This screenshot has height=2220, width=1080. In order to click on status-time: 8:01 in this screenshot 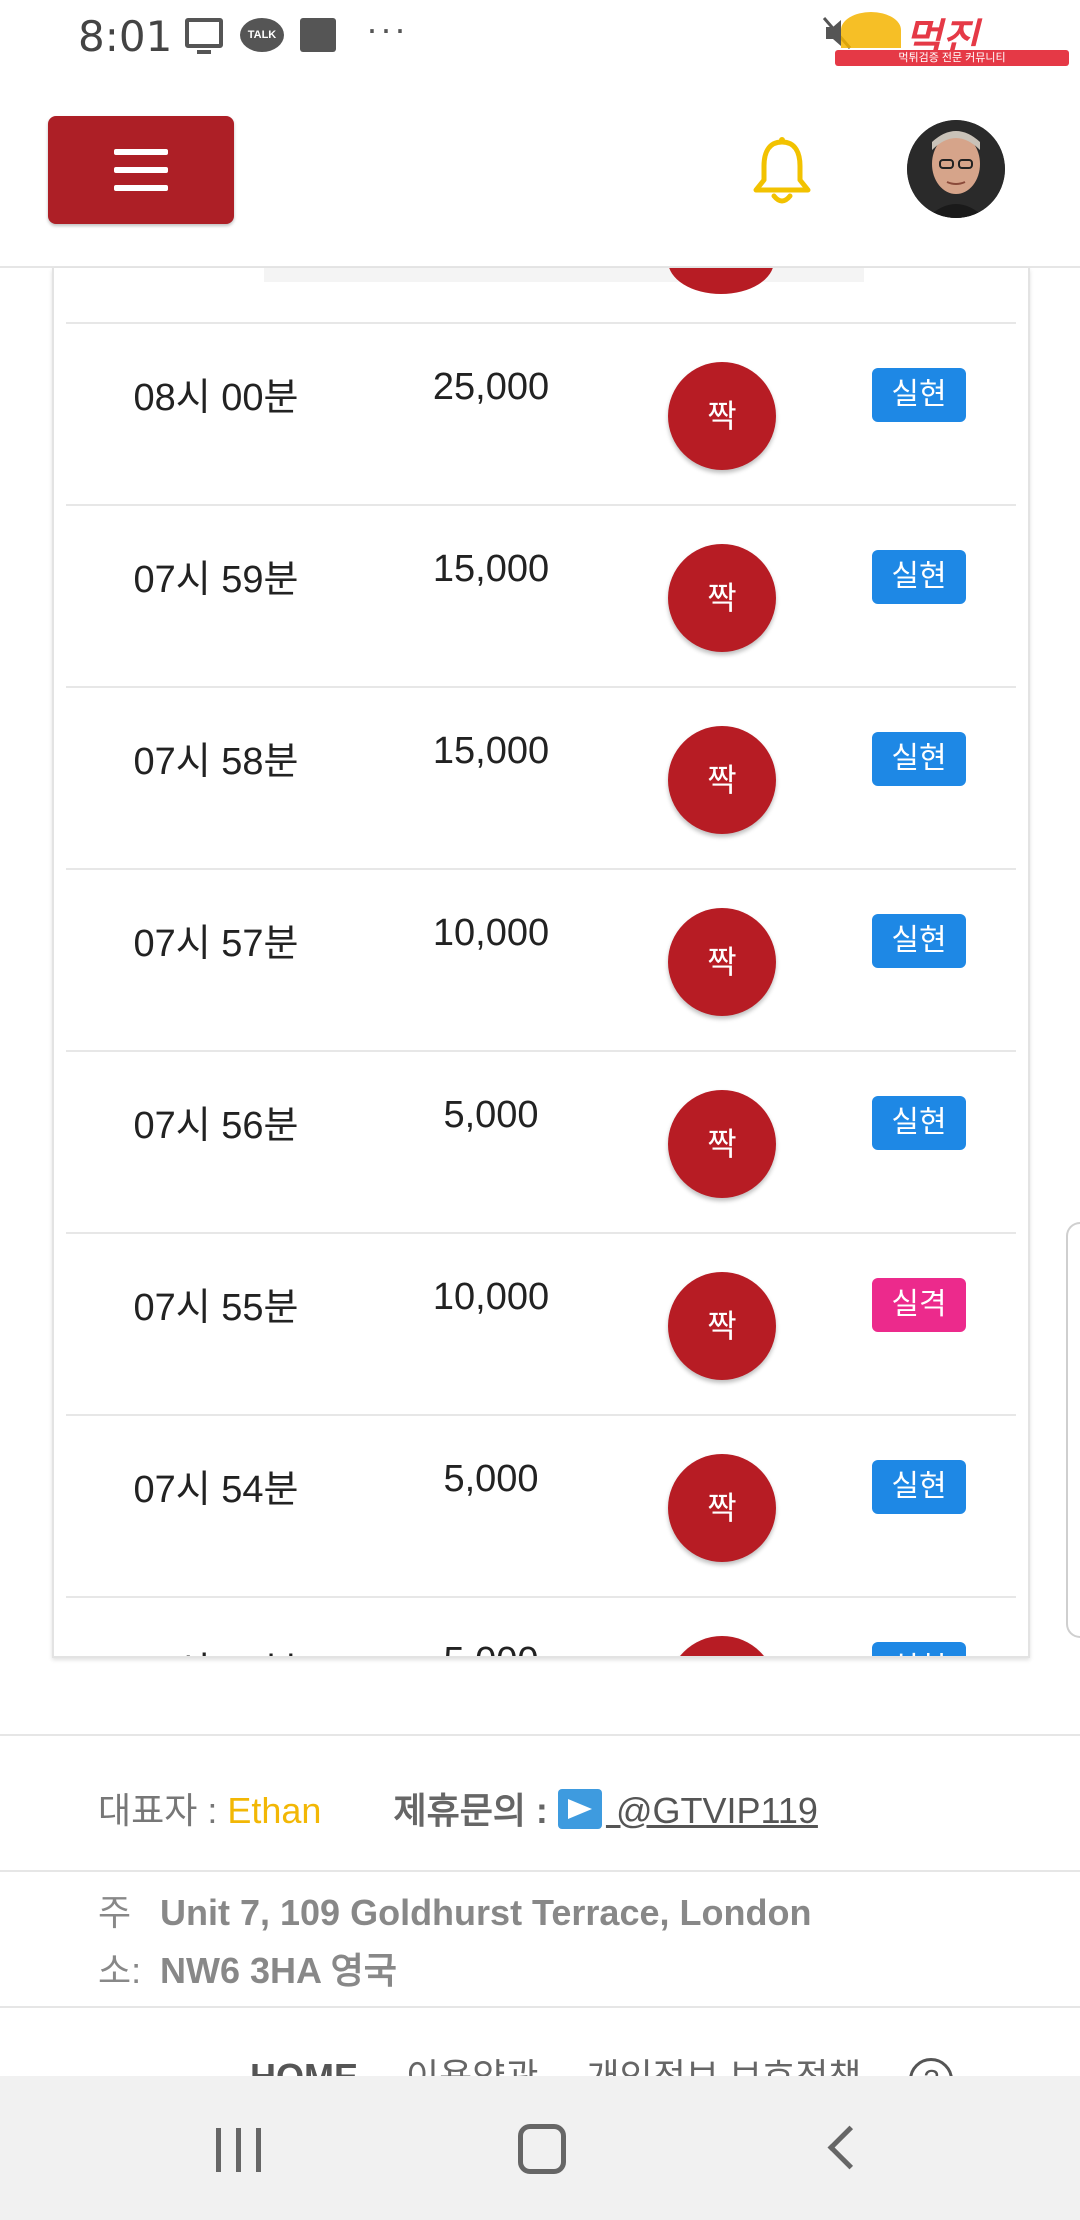, I will do `click(125, 36)`.